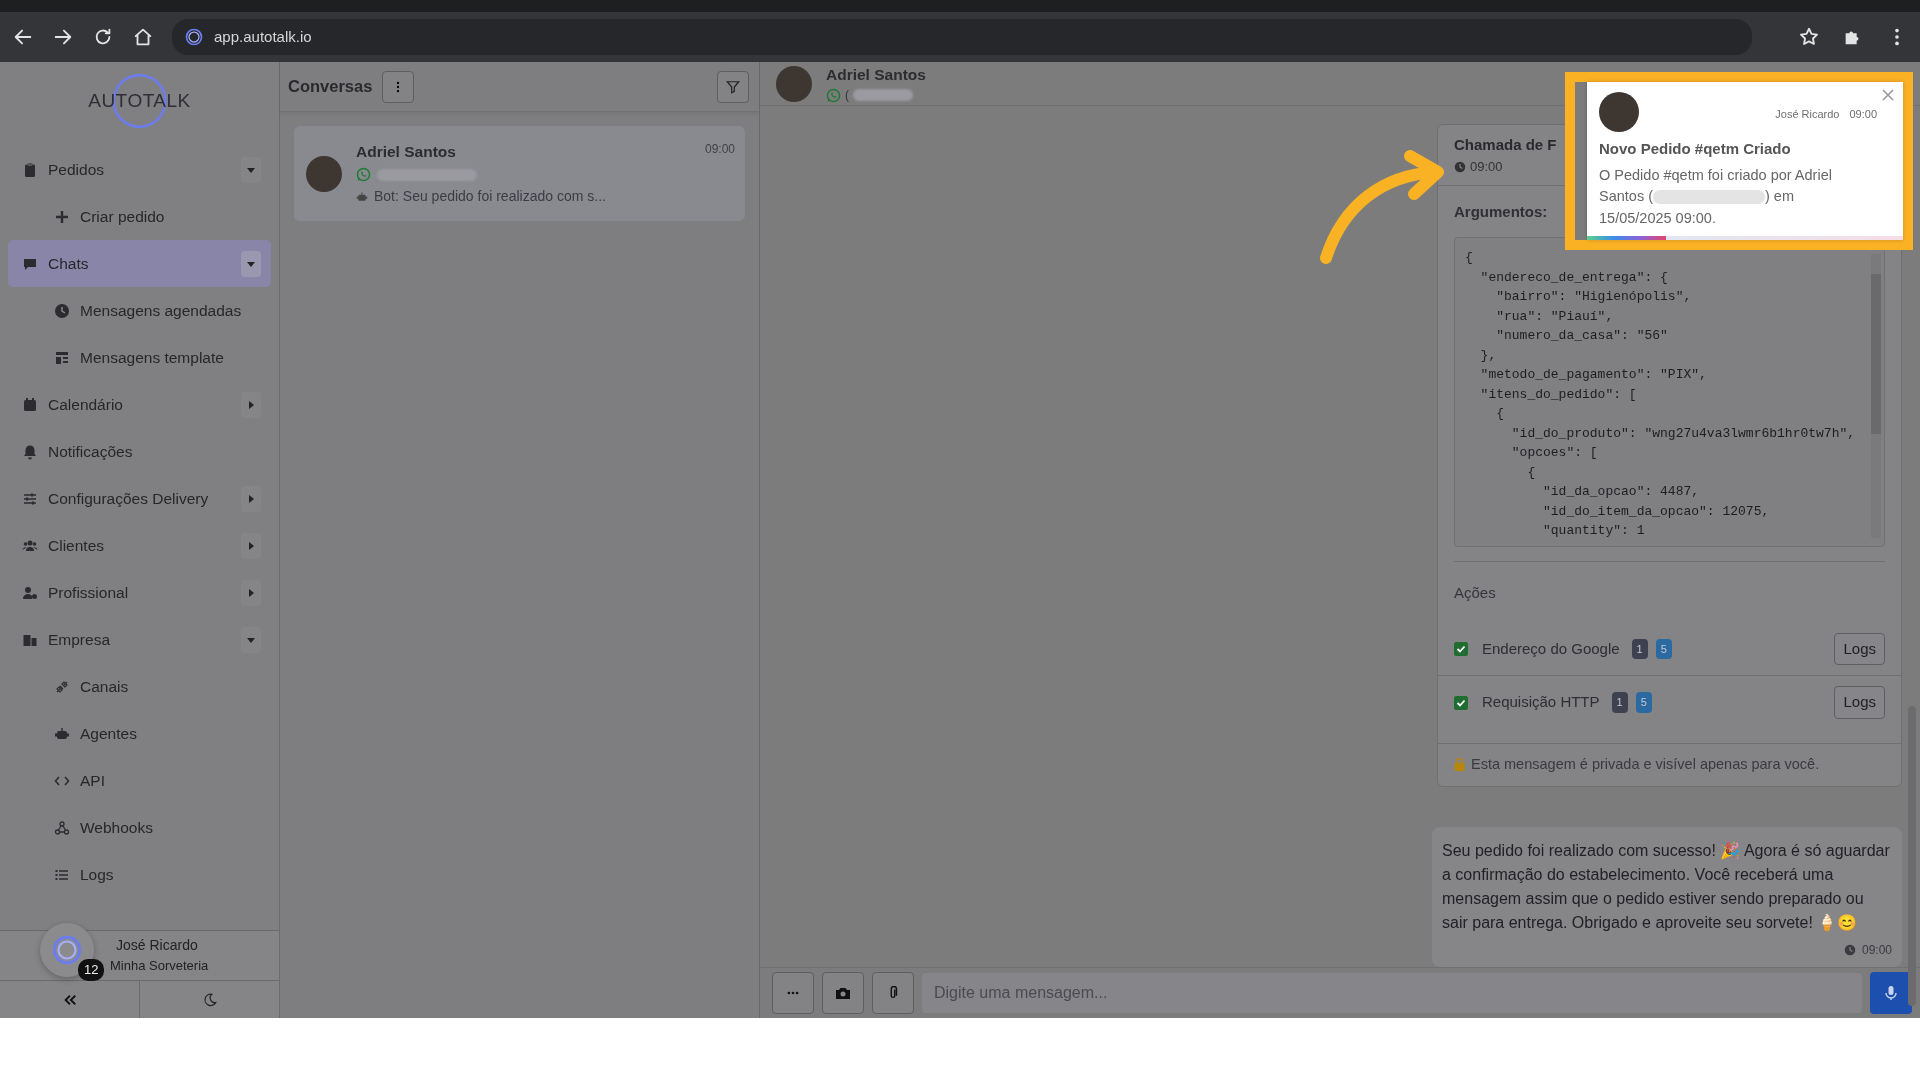  What do you see at coordinates (143, 37) in the screenshot?
I see `home-icon` at bounding box center [143, 37].